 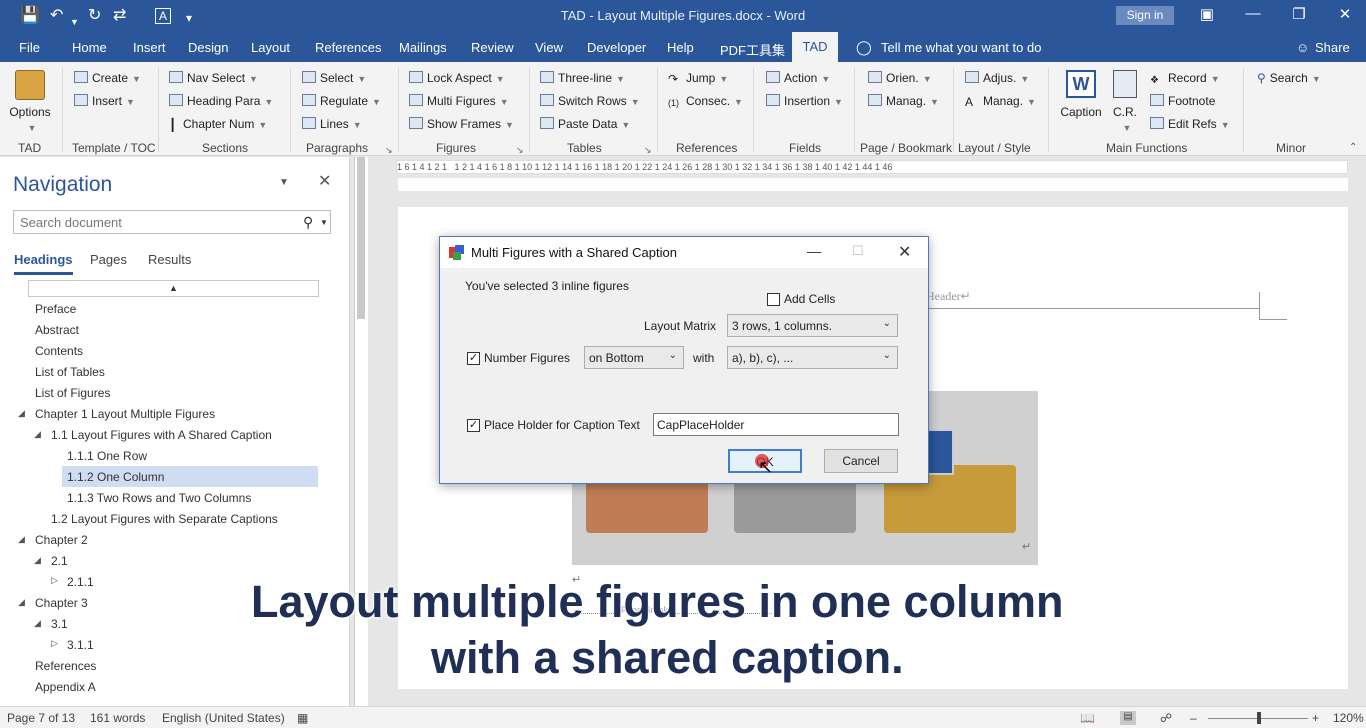 I want to click on zoom-level: 120%, so click(x=1348, y=718).